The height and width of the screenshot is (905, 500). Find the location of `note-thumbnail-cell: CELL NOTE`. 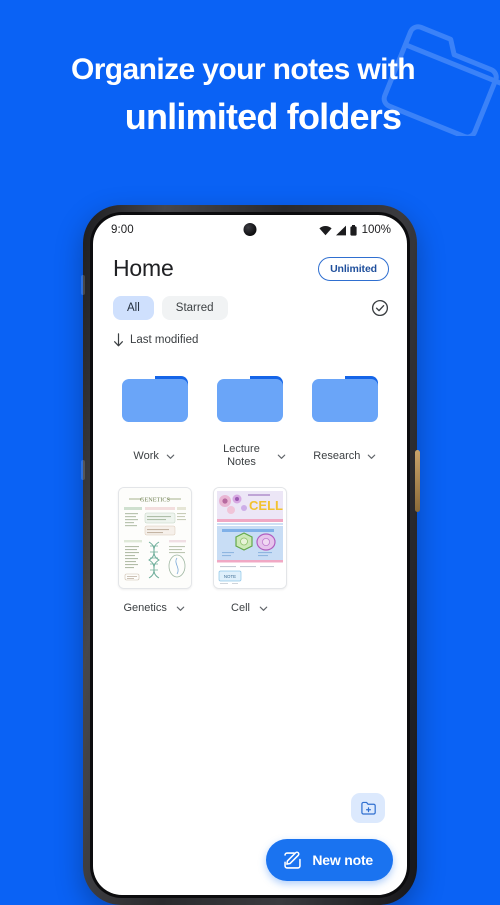

note-thumbnail-cell: CELL NOTE is located at coordinates (249, 538).